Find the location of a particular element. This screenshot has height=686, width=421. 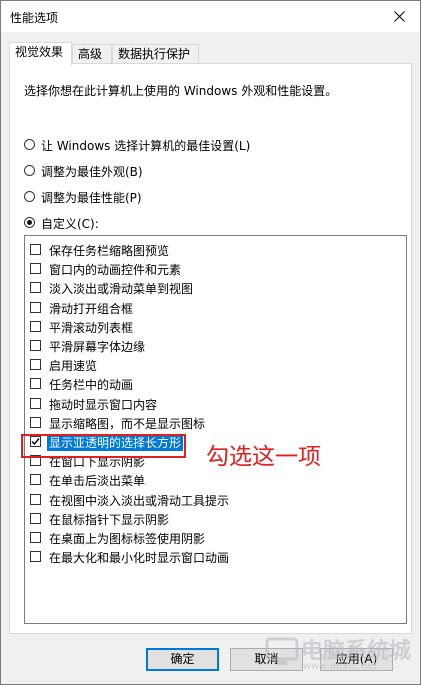

list-item-label: 在最大化和最小化时显示窗口动画 is located at coordinates (139, 558).